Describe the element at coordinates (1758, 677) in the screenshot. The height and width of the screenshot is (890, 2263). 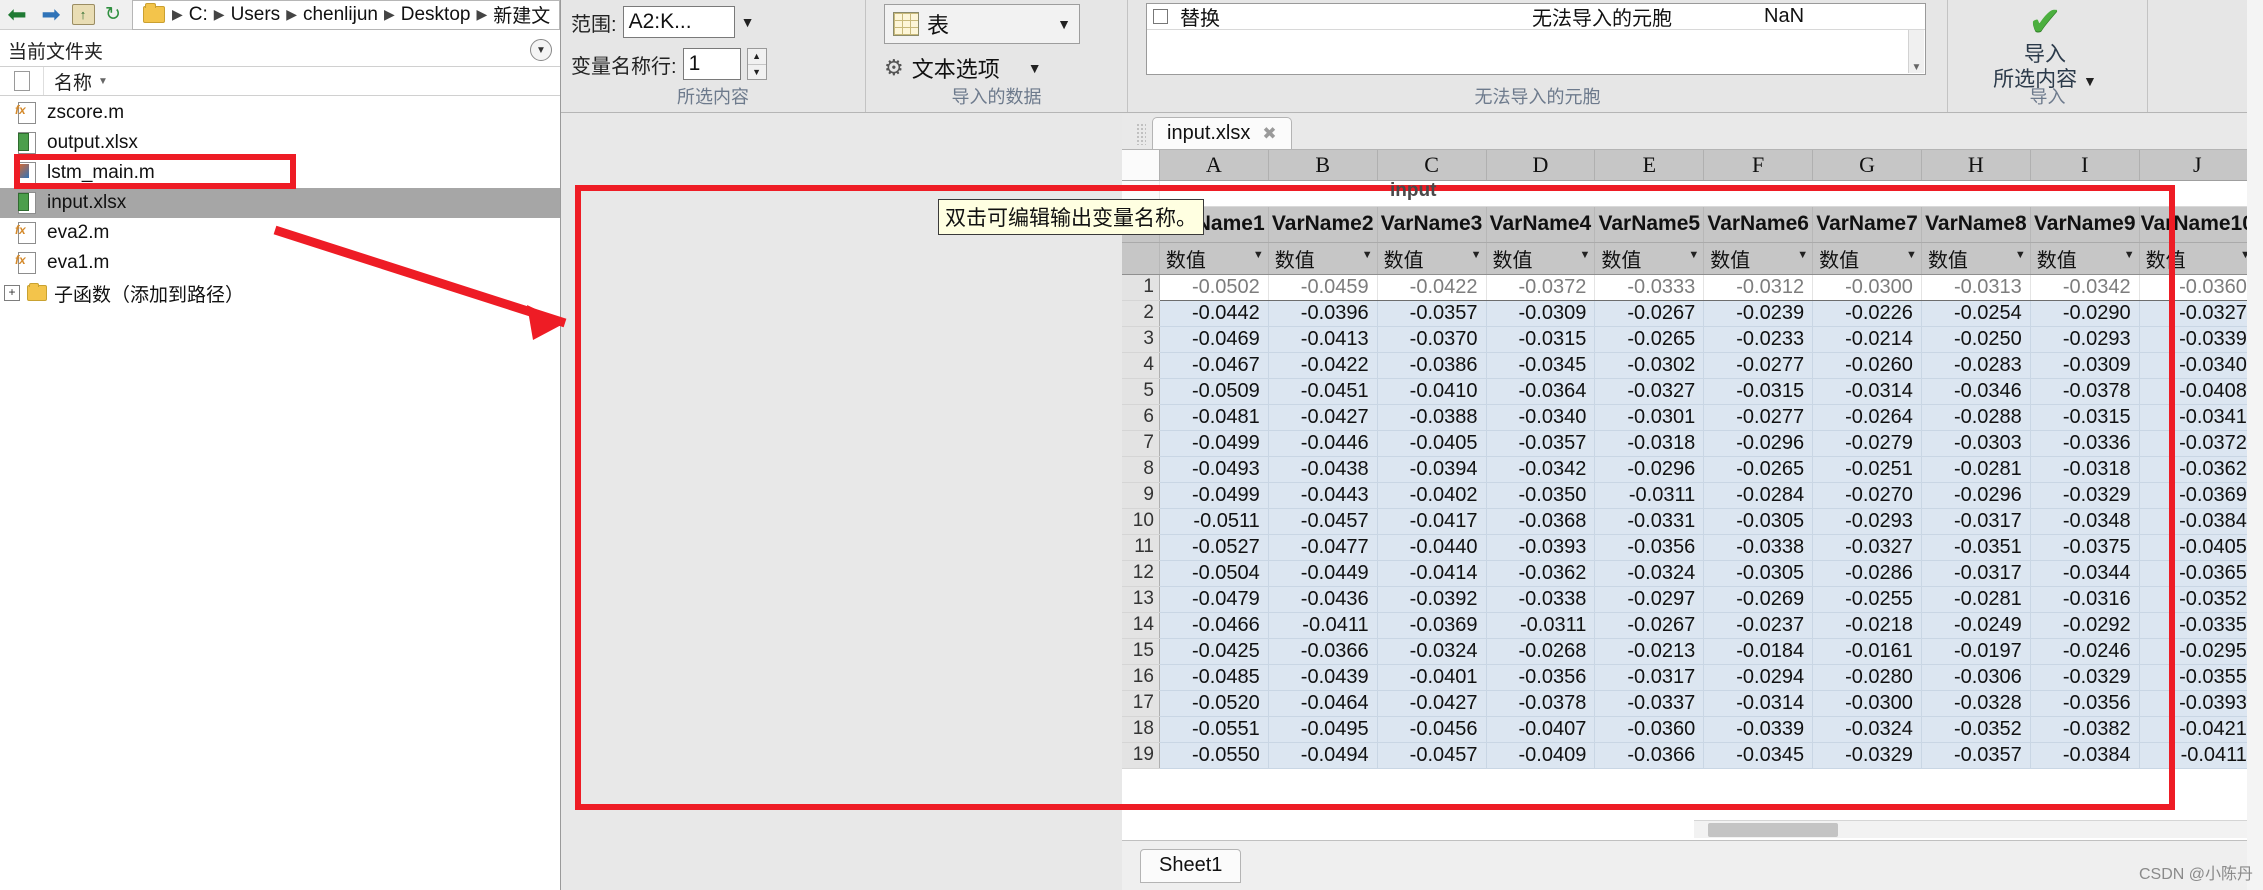
I see `data-cell: -0.0294` at that location.